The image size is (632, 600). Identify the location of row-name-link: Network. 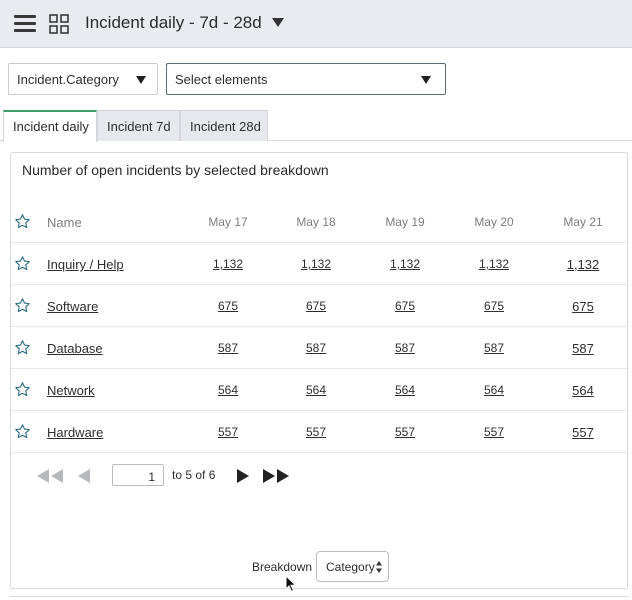
(71, 390).